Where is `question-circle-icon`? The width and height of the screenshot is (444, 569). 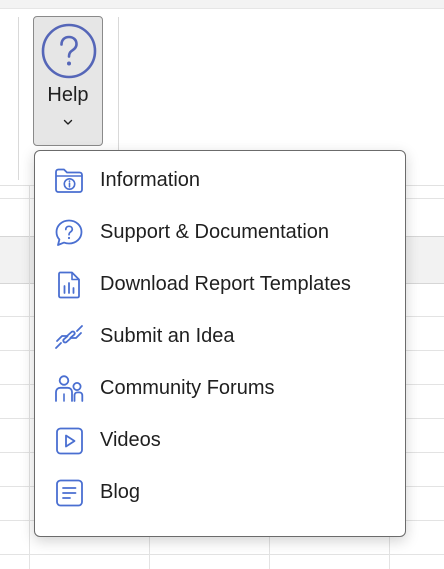
question-circle-icon is located at coordinates (69, 51).